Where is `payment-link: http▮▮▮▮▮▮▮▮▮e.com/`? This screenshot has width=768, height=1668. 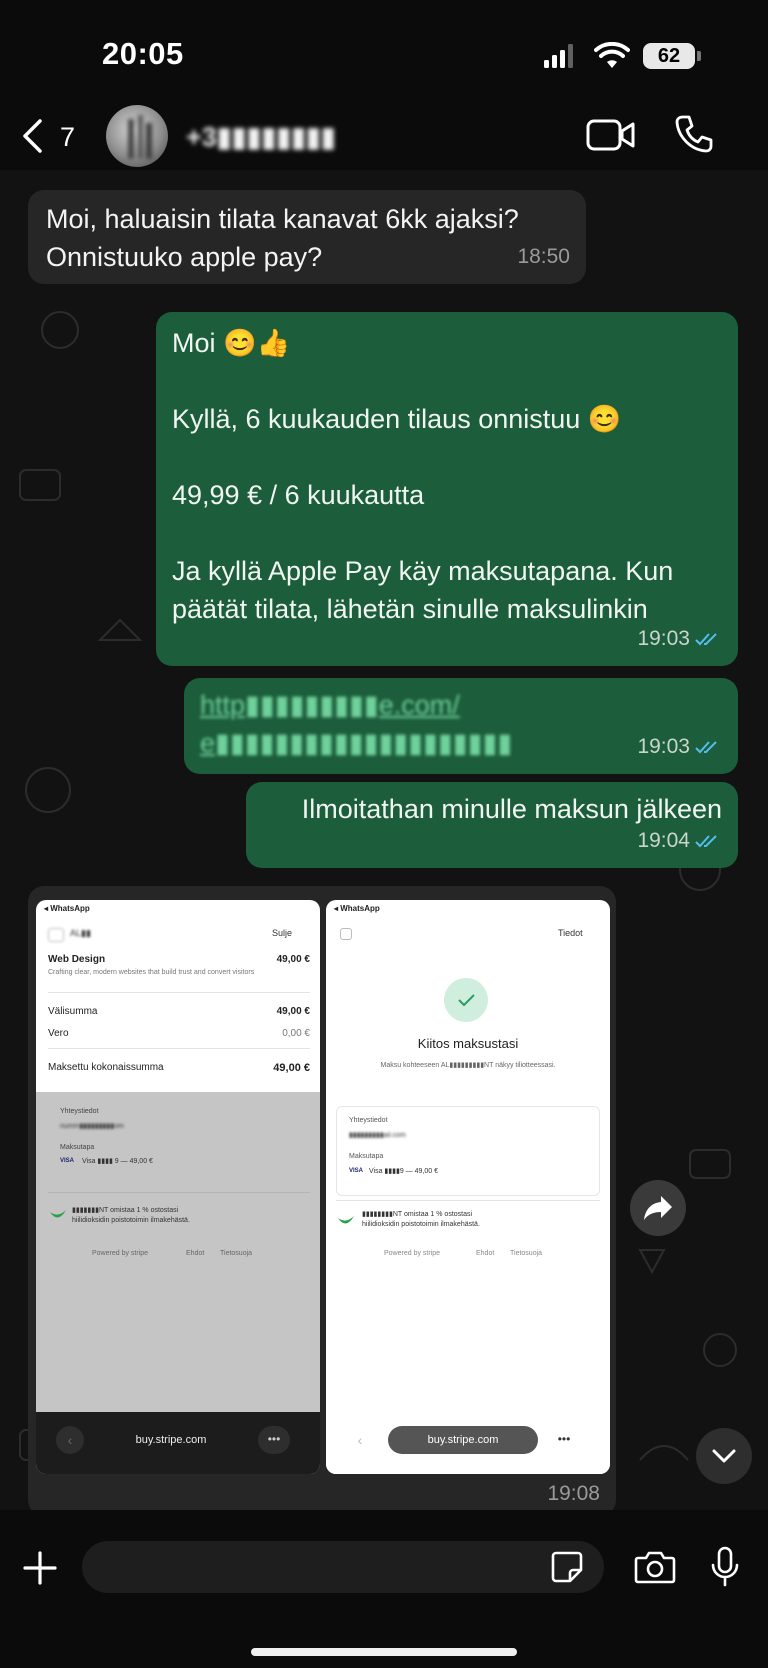 payment-link: http▮▮▮▮▮▮▮▮▮e.com/ is located at coordinates (461, 705).